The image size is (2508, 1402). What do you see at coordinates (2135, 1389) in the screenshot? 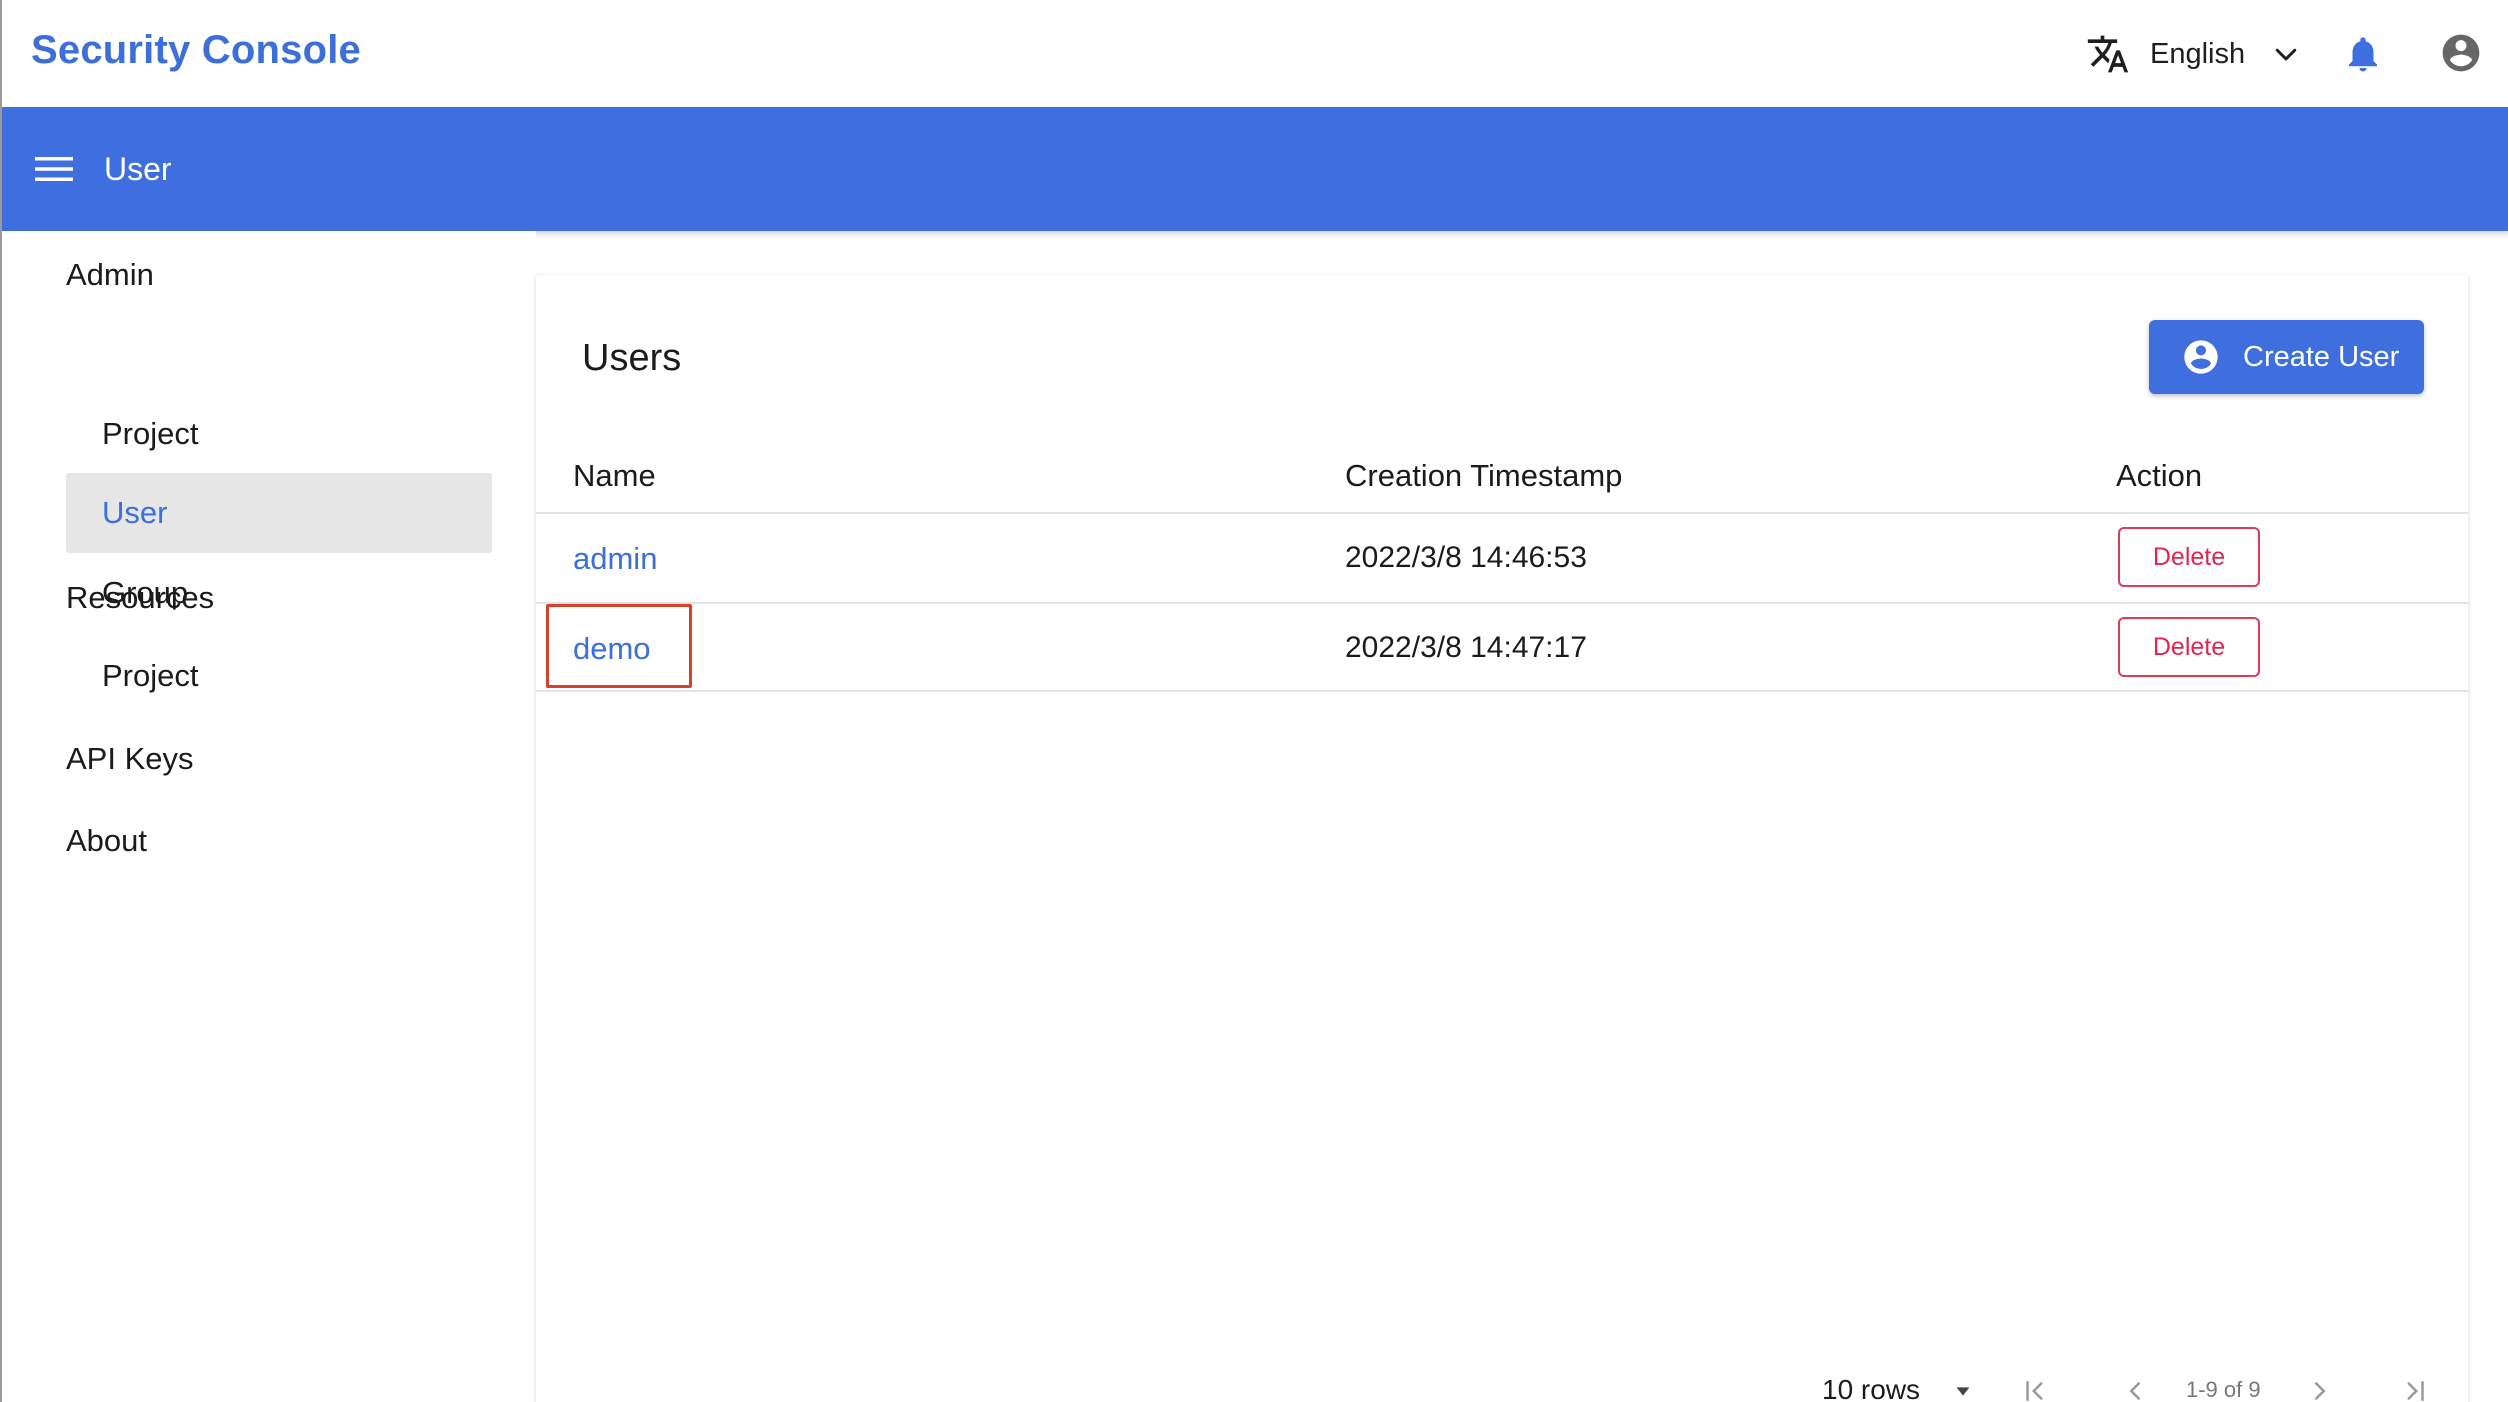
I see `previous-page-icon` at bounding box center [2135, 1389].